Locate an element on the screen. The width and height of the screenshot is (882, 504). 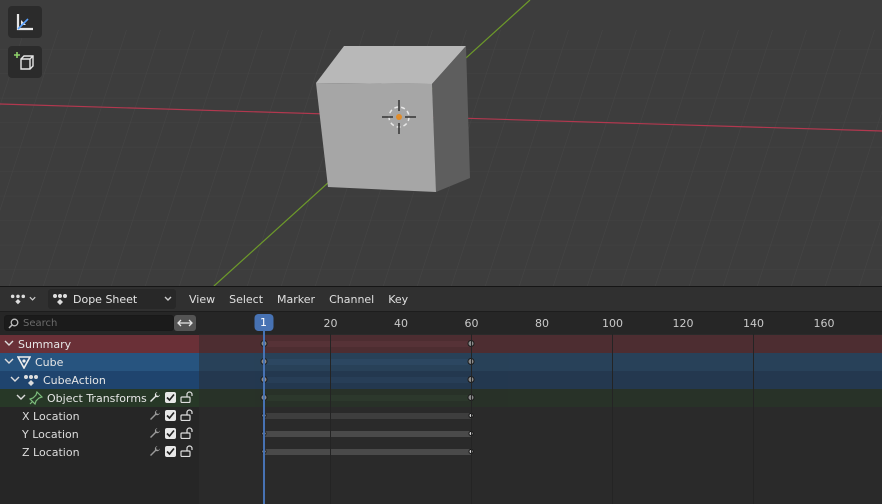
swap-direction-button is located at coordinates (185, 323).